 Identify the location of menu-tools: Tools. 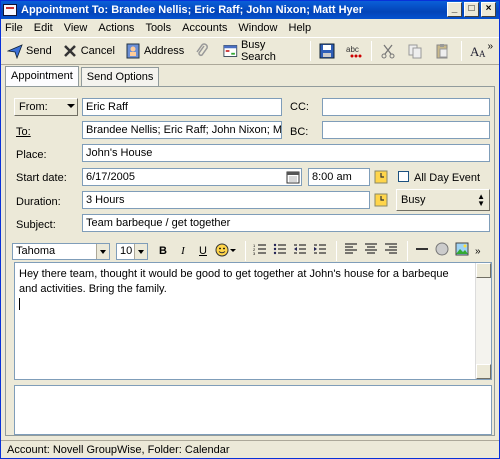
(158, 28).